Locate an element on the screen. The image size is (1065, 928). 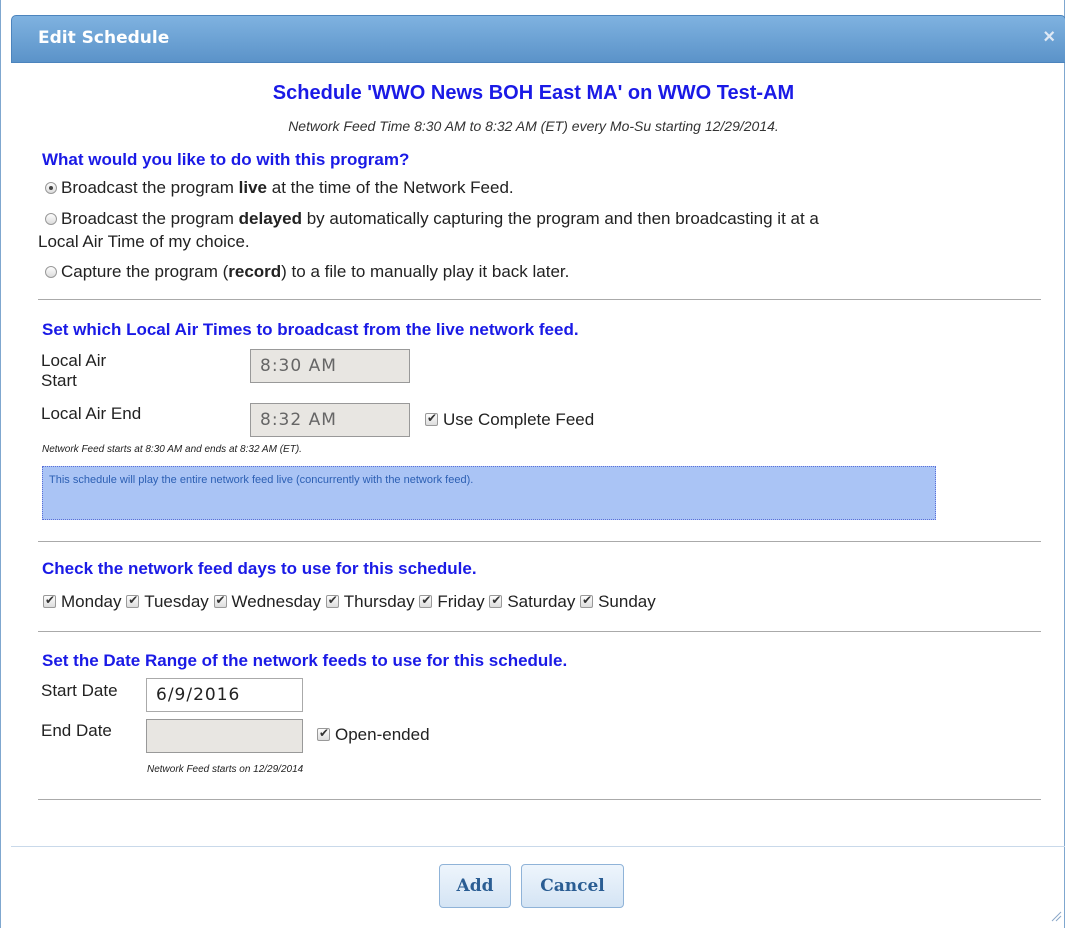
option-delayed-bold: delayed is located at coordinates (270, 218).